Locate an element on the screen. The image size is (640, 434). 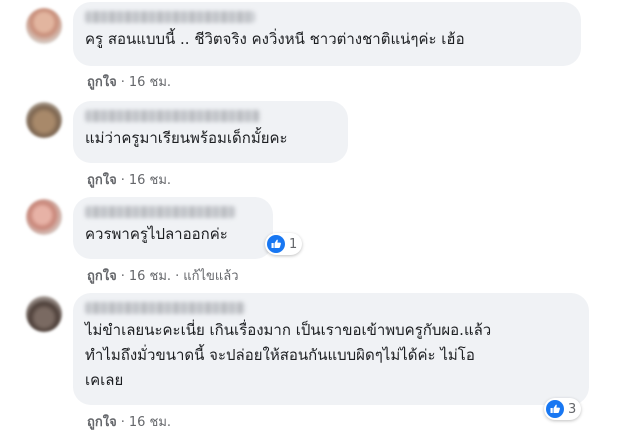
reaction-count: 3 is located at coordinates (572, 409).